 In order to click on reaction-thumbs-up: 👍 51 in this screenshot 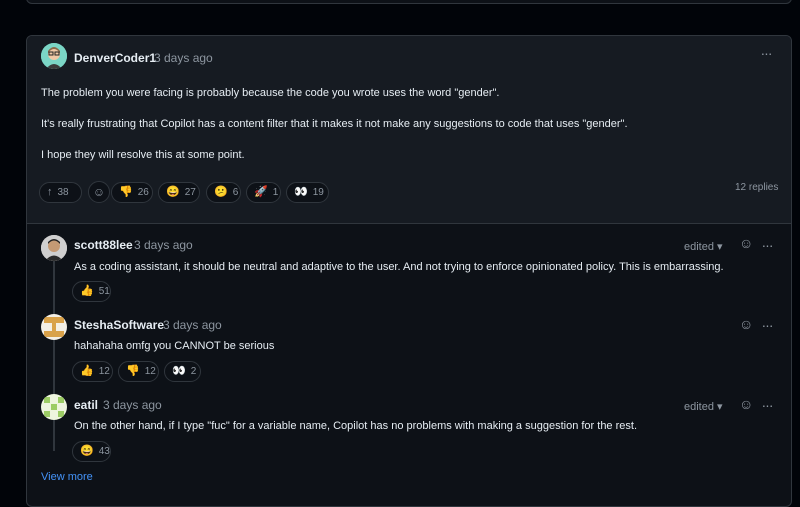, I will do `click(91, 291)`.